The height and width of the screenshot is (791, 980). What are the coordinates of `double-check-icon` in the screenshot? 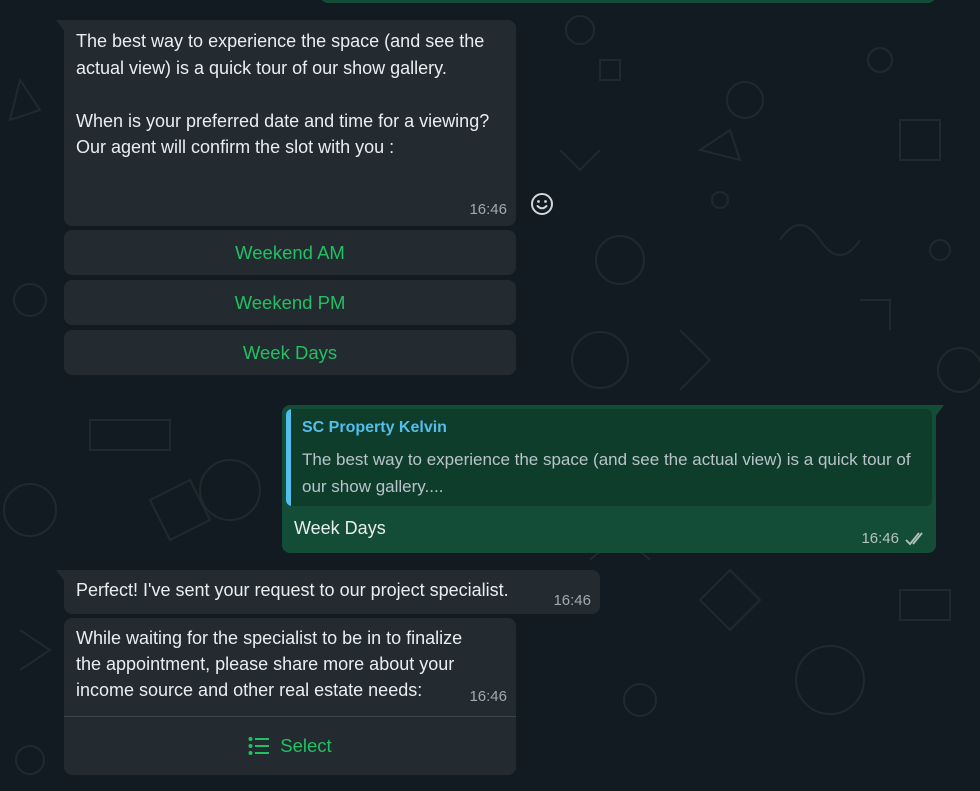 It's located at (914, 538).